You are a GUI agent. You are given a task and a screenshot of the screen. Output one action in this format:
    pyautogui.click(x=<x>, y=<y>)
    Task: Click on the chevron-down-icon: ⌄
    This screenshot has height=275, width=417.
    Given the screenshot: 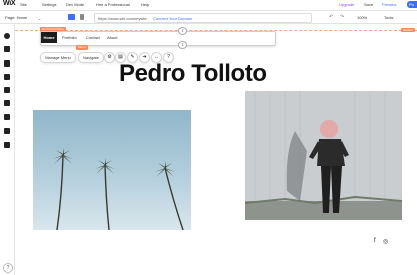 What is the action you would take?
    pyautogui.click(x=40, y=18)
    